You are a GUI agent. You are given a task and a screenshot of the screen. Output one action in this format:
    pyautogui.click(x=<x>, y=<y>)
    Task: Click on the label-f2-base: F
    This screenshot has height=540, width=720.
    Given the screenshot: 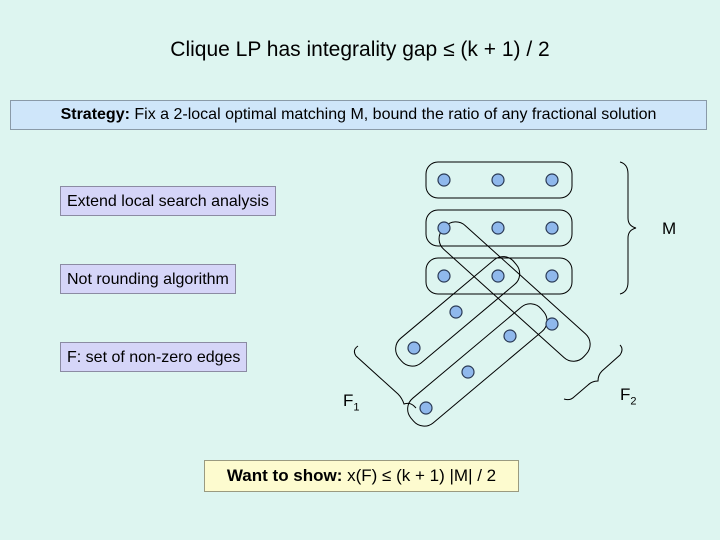 What is the action you would take?
    pyautogui.click(x=625, y=394)
    